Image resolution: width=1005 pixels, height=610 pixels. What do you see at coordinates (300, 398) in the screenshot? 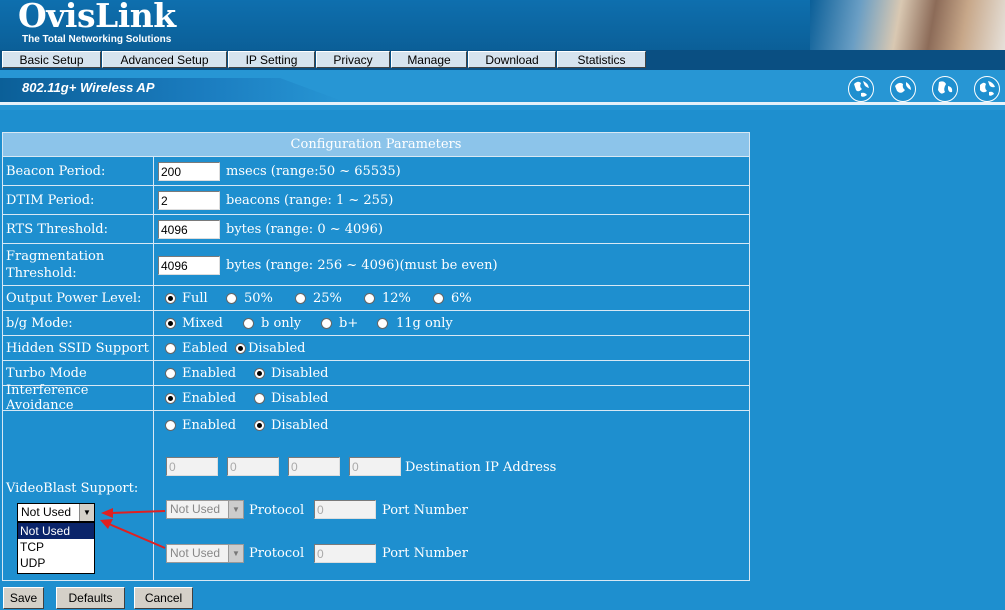
I see `interference-disabled-label: Disabled` at bounding box center [300, 398].